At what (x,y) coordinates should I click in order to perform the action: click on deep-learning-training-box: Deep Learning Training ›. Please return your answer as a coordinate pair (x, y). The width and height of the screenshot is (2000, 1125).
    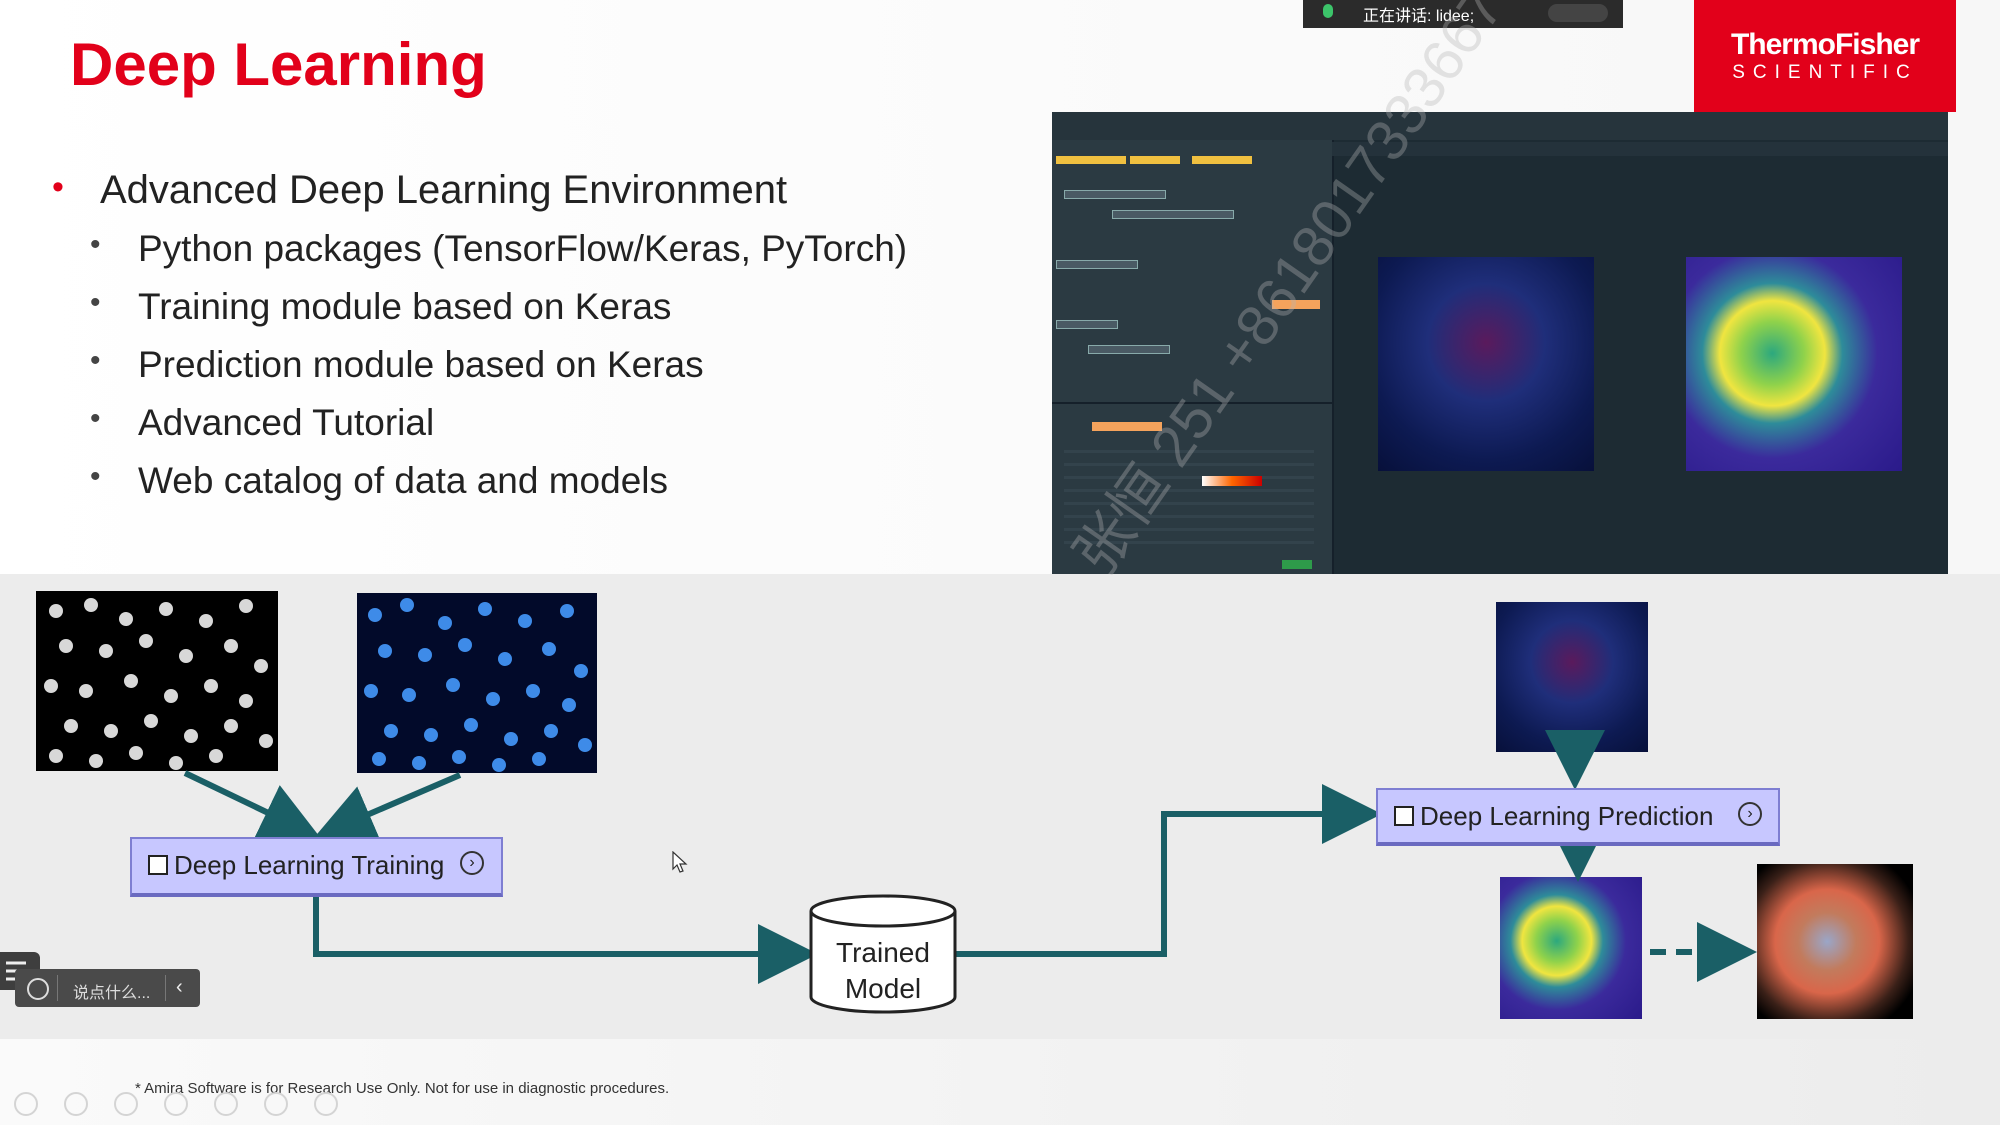
    Looking at the image, I should click on (316, 867).